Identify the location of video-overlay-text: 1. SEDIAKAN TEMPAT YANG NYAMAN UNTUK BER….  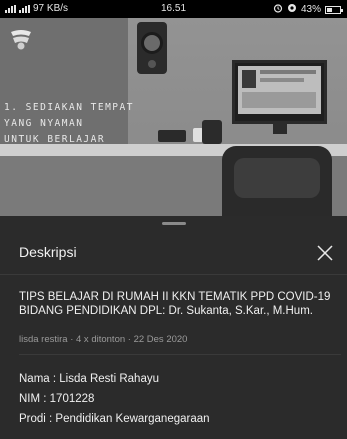
(69, 124).